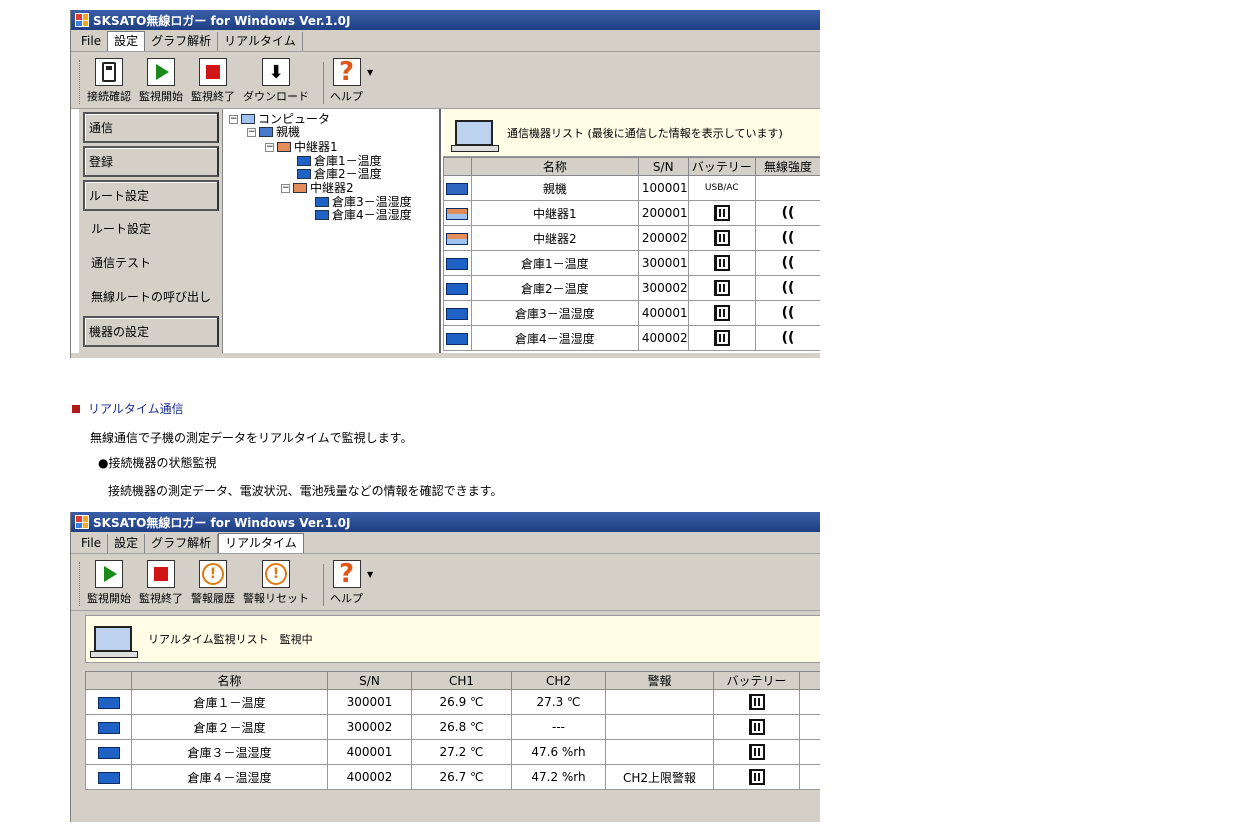  What do you see at coordinates (339, 174) in the screenshot?
I see `tree-node-warehouse2: 倉庫2－温度` at bounding box center [339, 174].